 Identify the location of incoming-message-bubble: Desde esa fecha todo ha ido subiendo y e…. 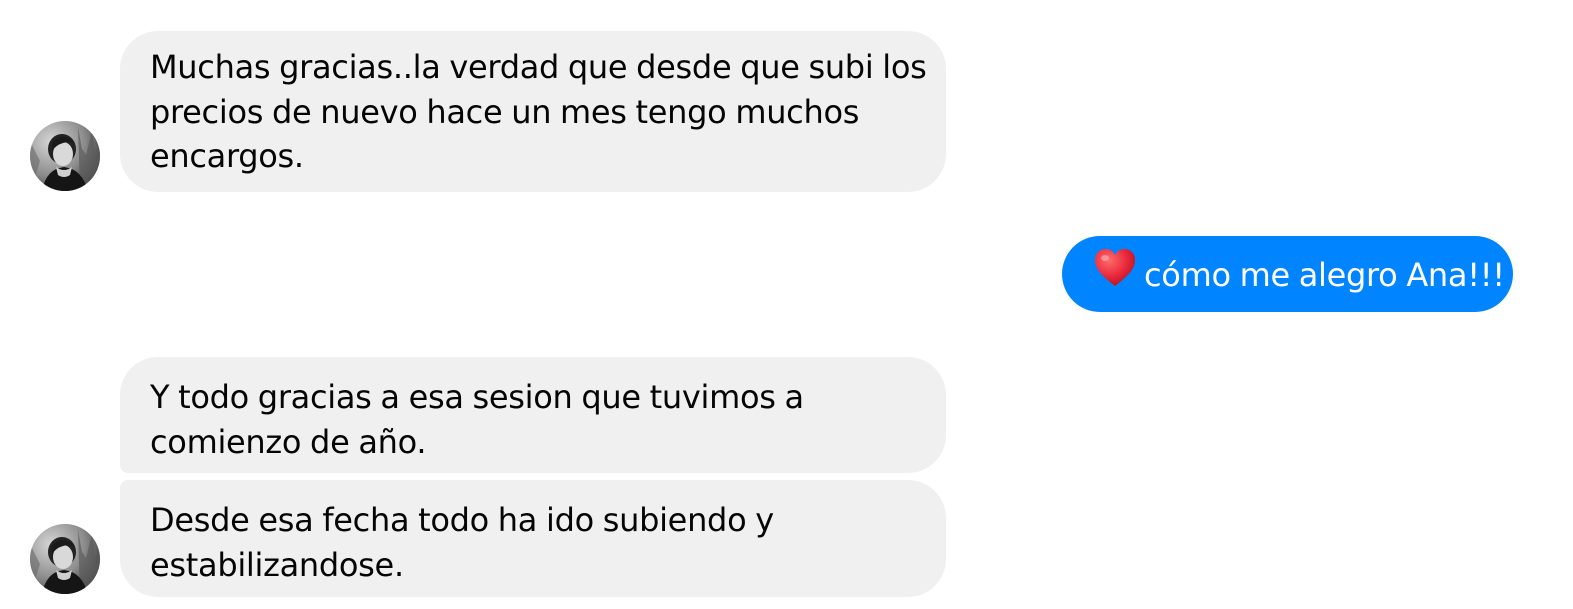
(533, 538).